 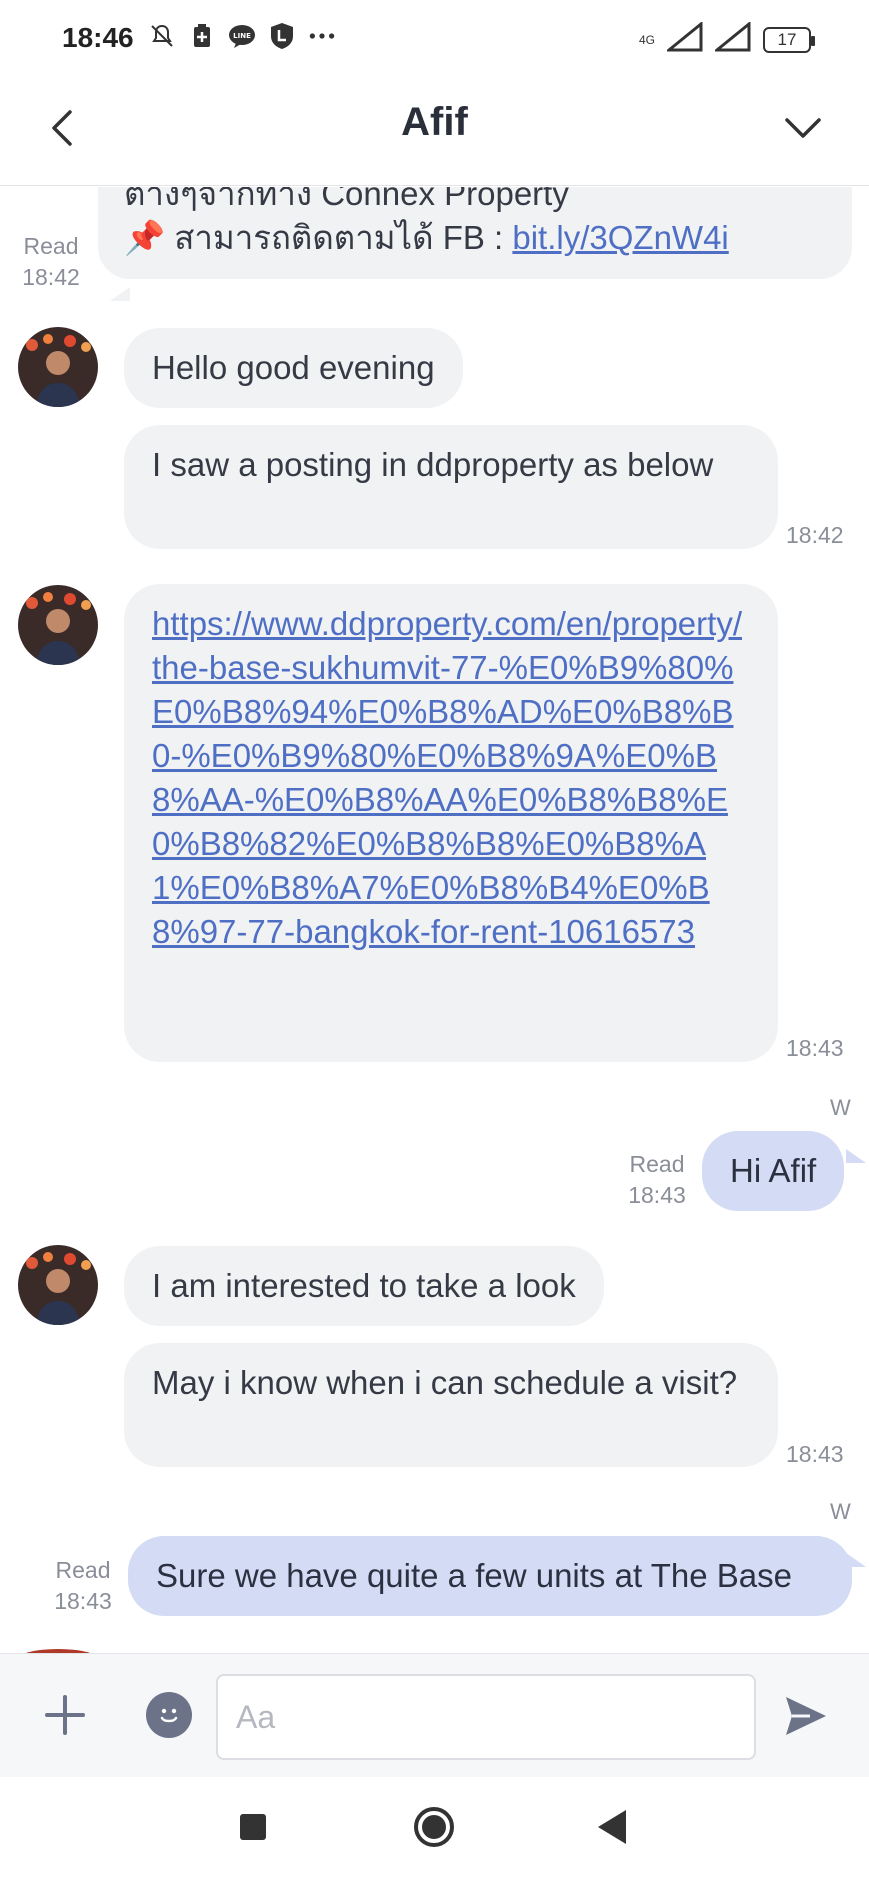 I want to click on message-line: 📌 สามารถติดตามได้ FB : bit.ly/3QZnW4i, so click(x=475, y=238).